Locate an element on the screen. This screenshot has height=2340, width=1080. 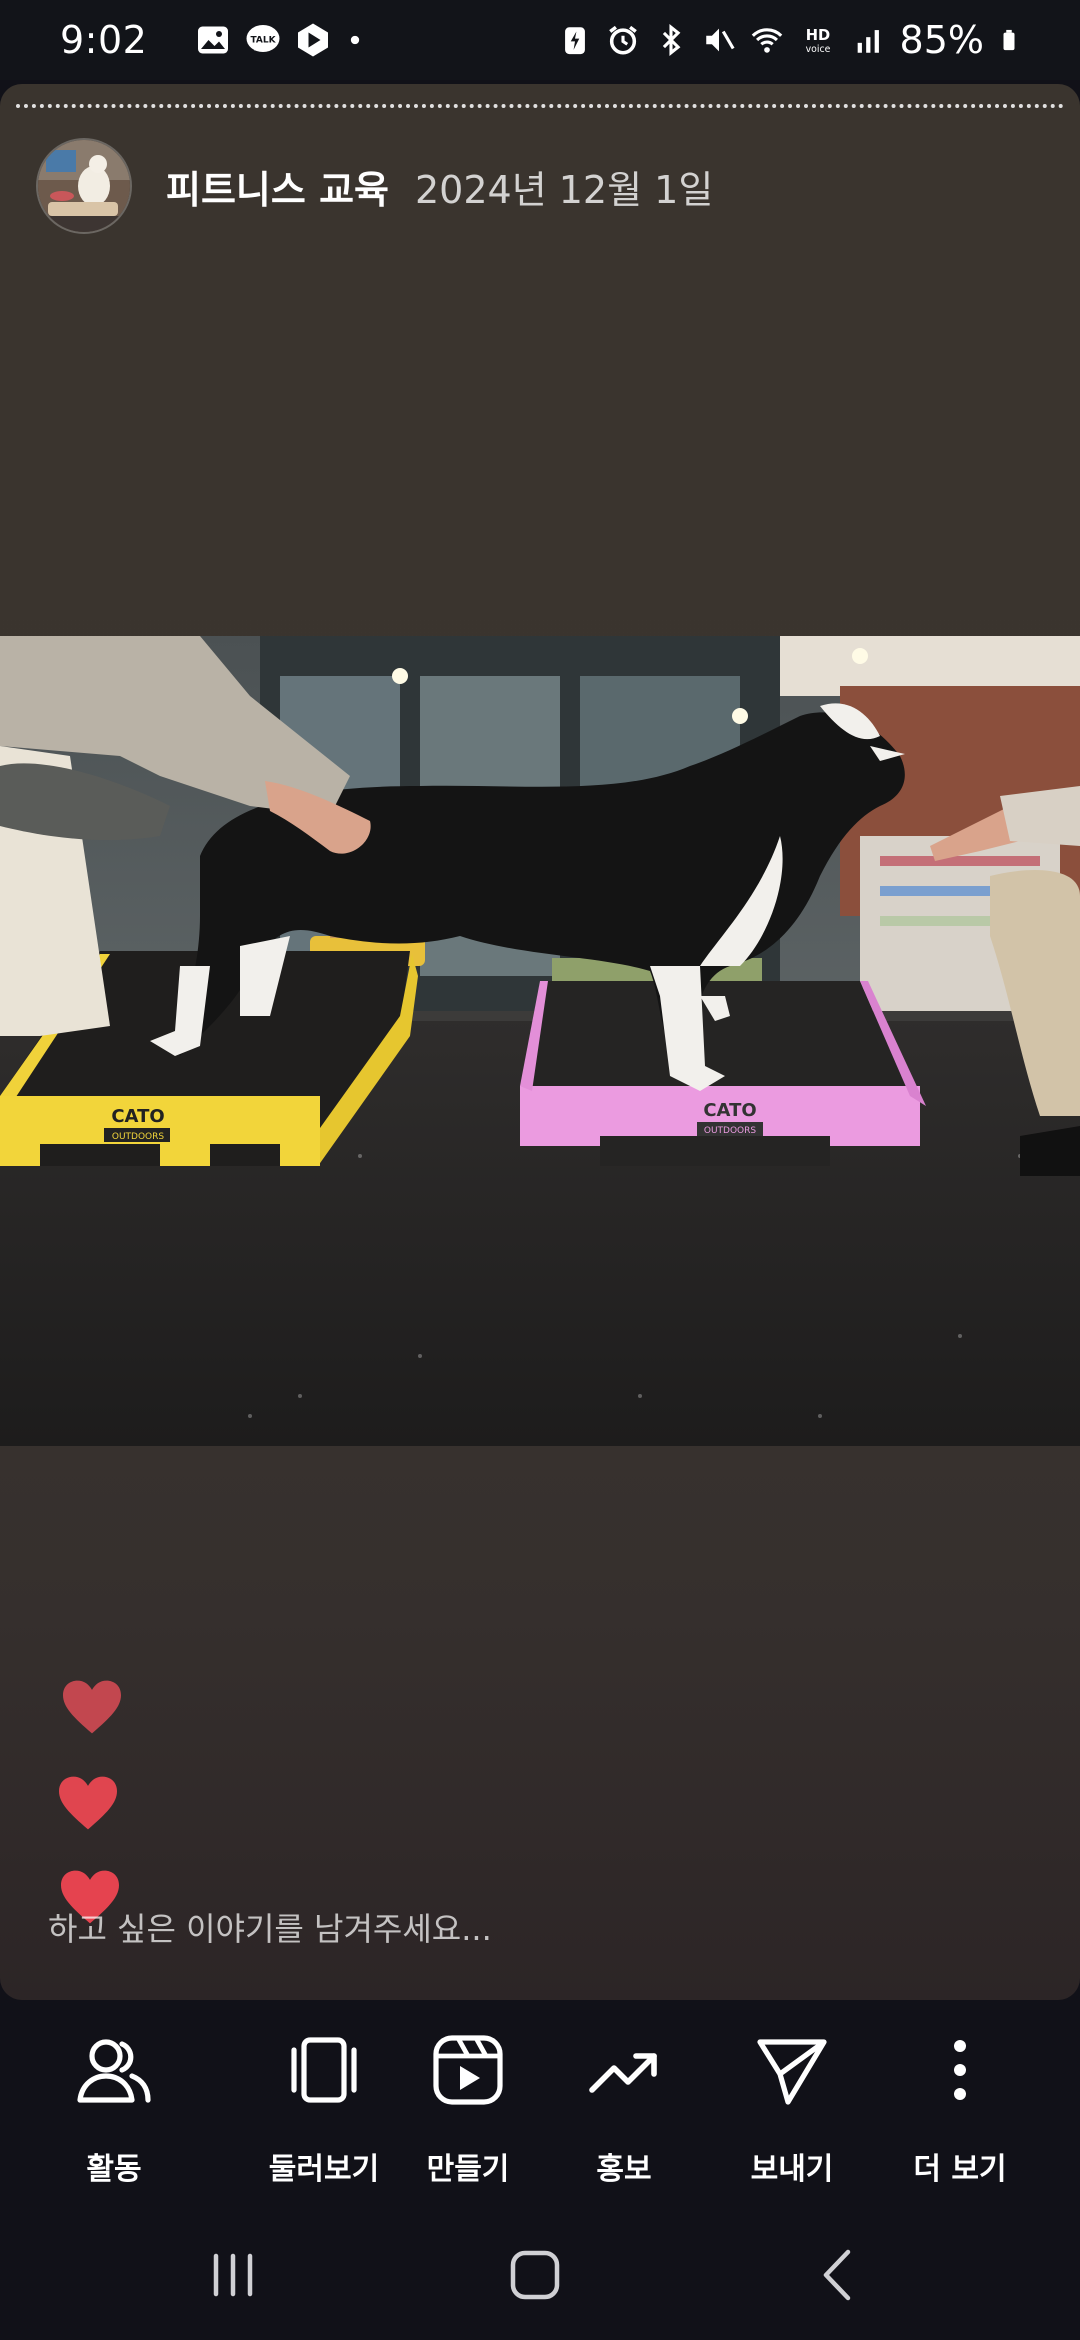
create-icon is located at coordinates (468, 2070).